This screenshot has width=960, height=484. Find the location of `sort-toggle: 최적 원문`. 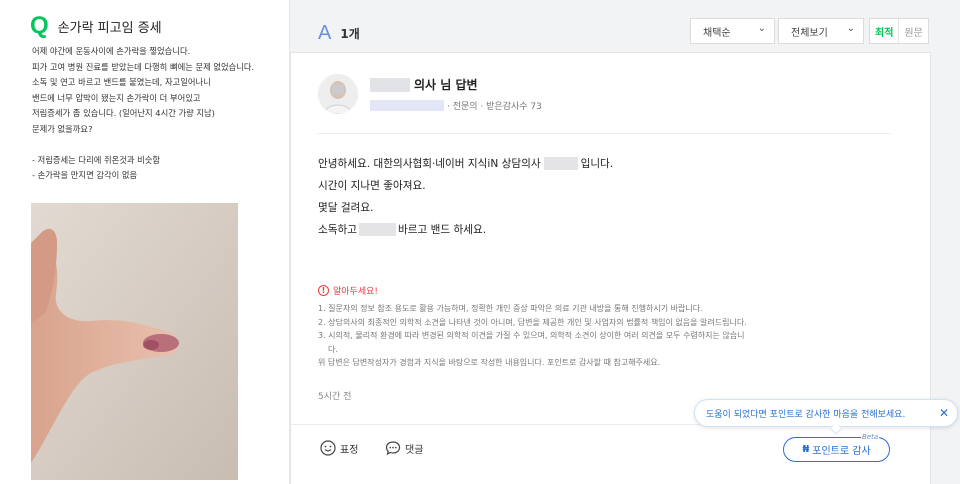

sort-toggle: 최적 원문 is located at coordinates (899, 31).